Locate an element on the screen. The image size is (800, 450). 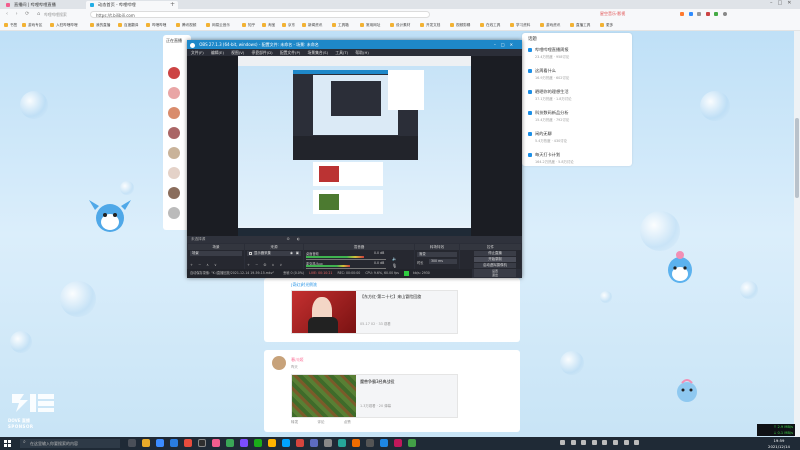
bookmark-item: 直播工具 is located at coordinates (580, 25).